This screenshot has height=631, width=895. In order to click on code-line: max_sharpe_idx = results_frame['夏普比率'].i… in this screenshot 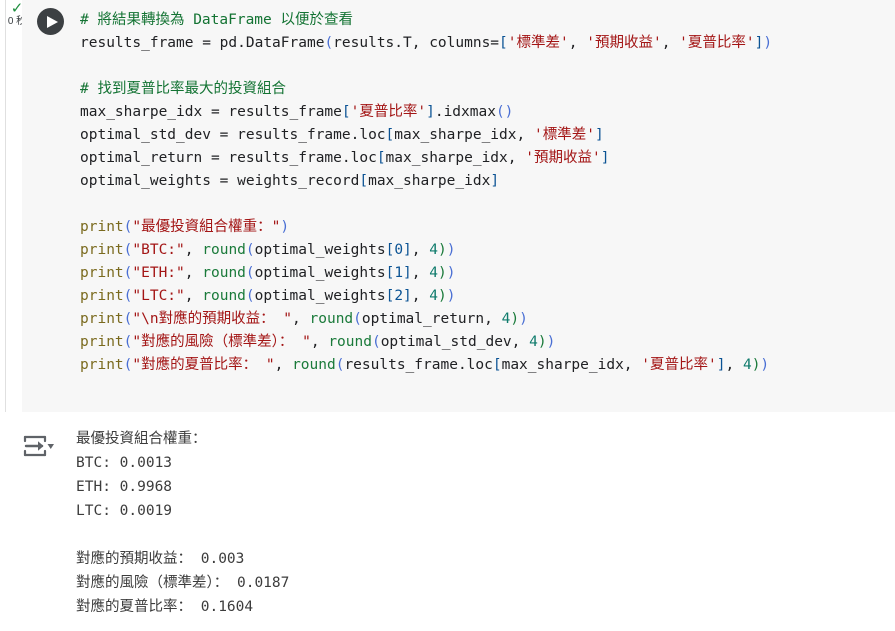, I will do `click(485, 112)`.